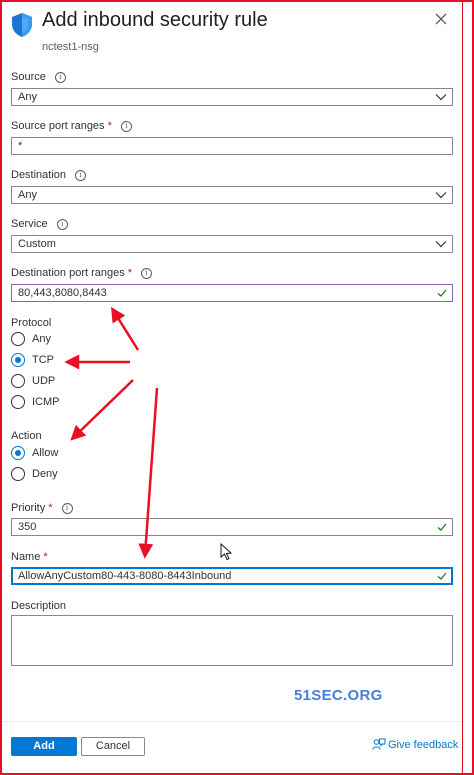 The image size is (474, 775). Describe the element at coordinates (338, 695) in the screenshot. I see `watermark: 51SEC.ORG` at that location.